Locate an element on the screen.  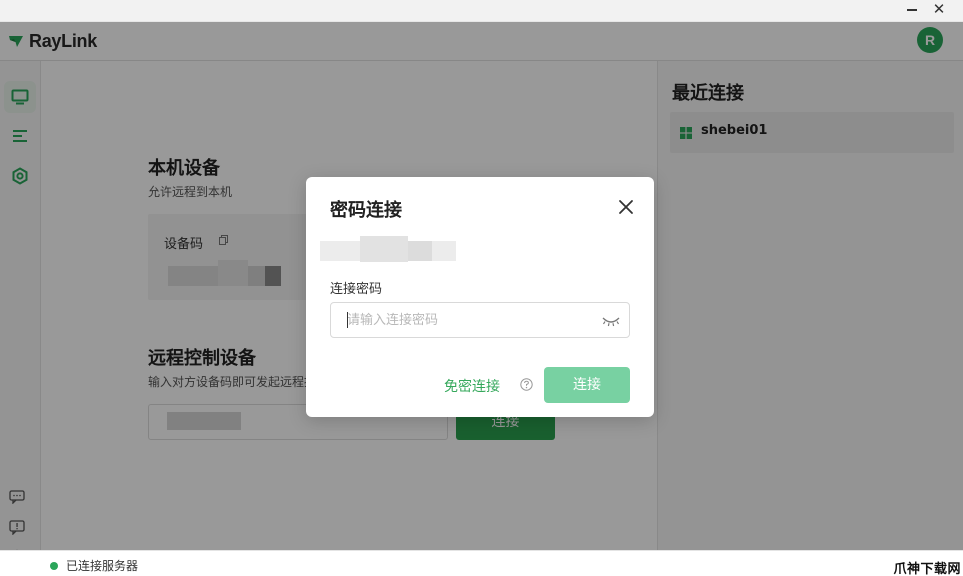
minimize-button is located at coordinates (912, 10).